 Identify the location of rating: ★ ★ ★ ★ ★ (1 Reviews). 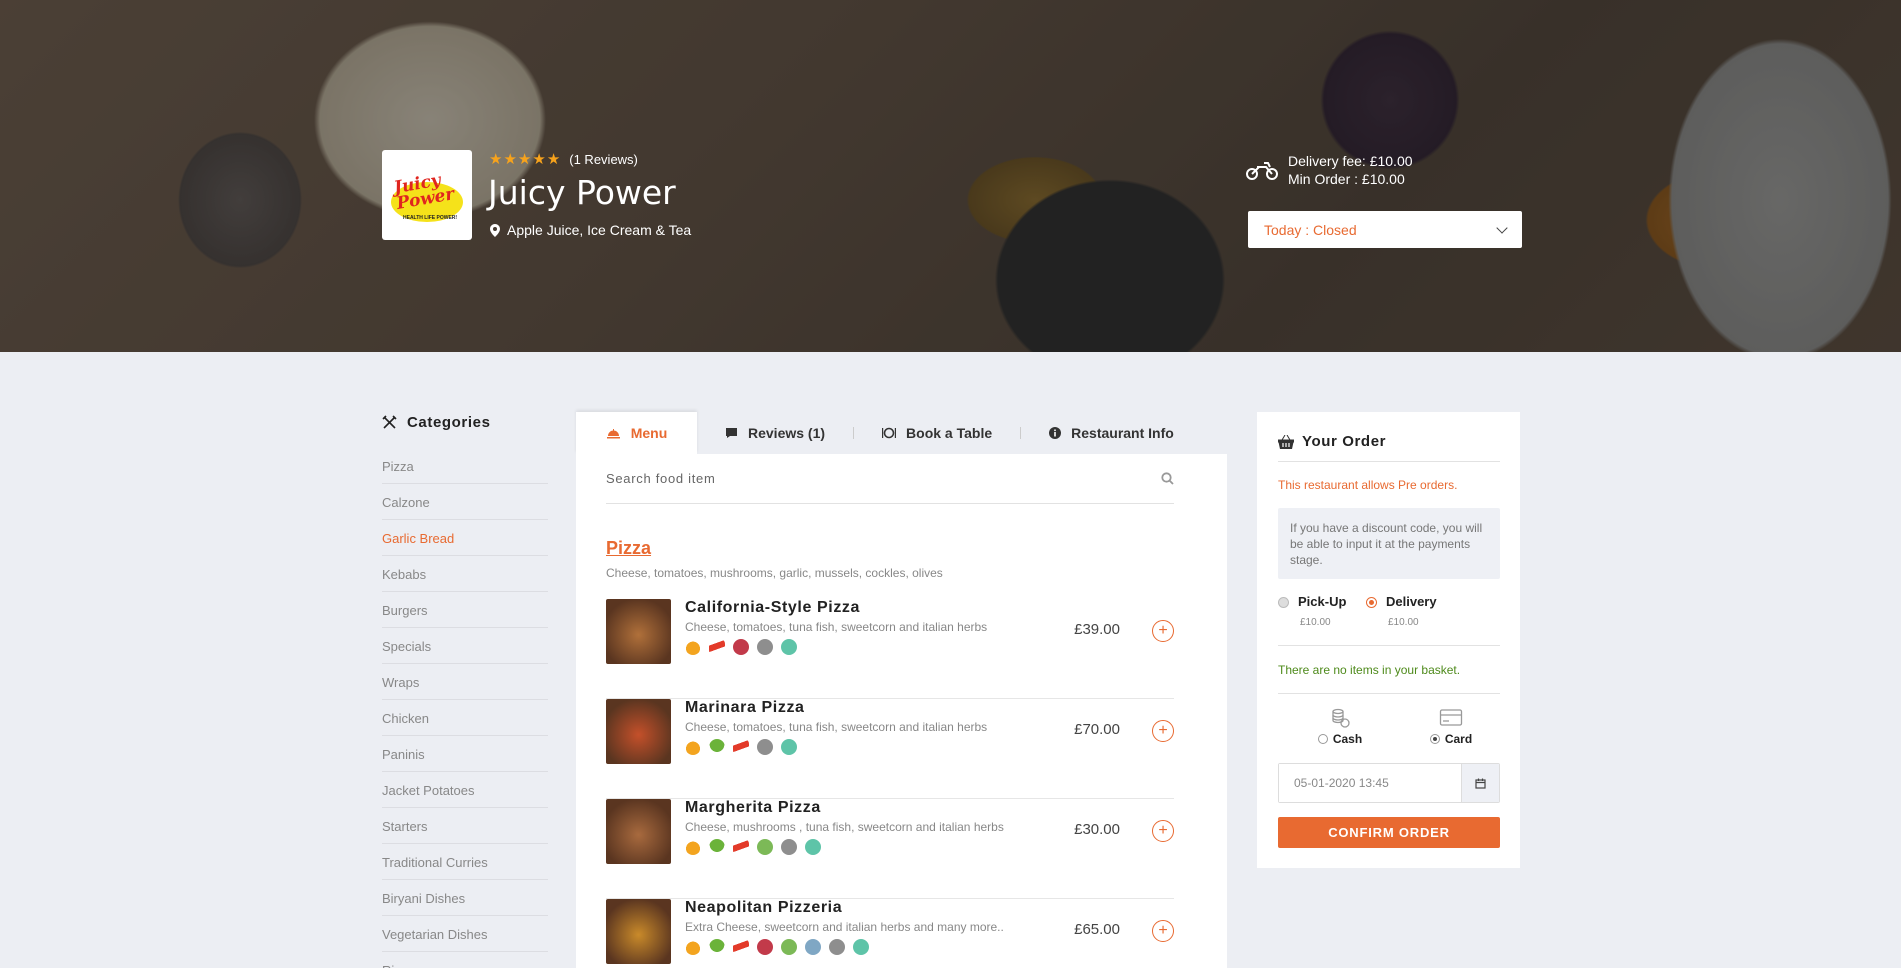
(563, 159).